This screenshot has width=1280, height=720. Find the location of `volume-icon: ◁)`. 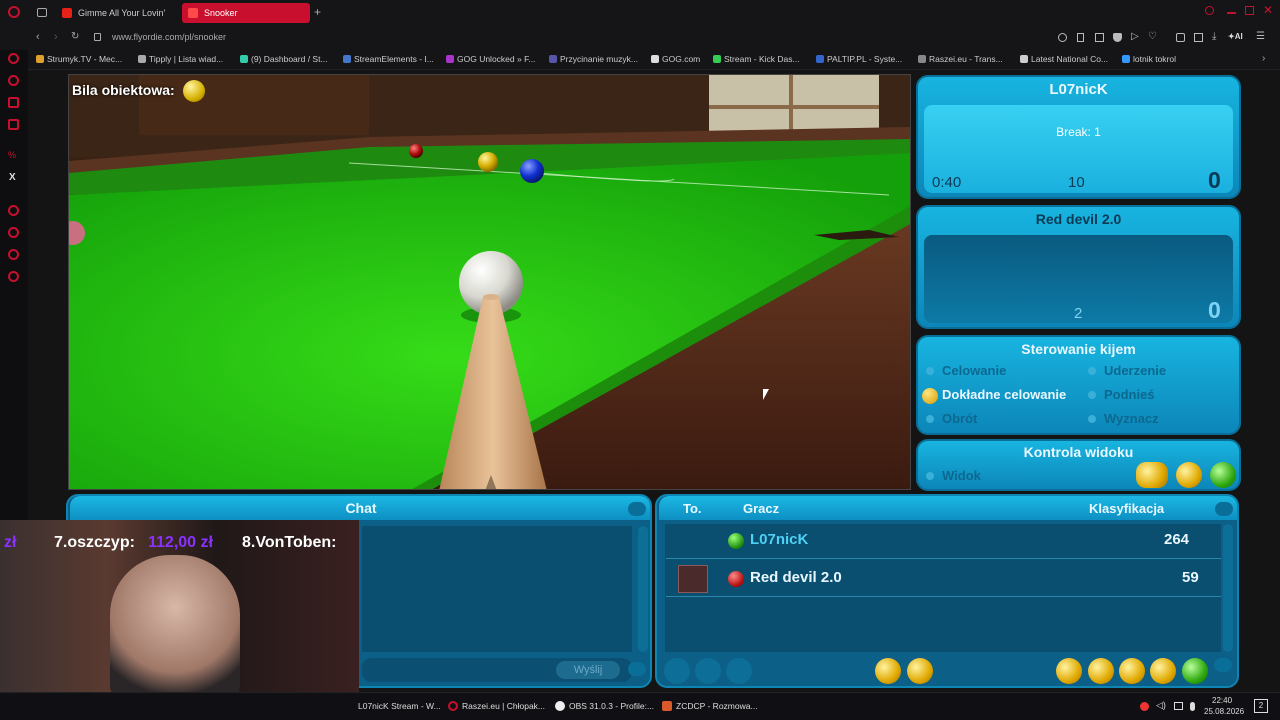

volume-icon: ◁) is located at coordinates (1161, 705).